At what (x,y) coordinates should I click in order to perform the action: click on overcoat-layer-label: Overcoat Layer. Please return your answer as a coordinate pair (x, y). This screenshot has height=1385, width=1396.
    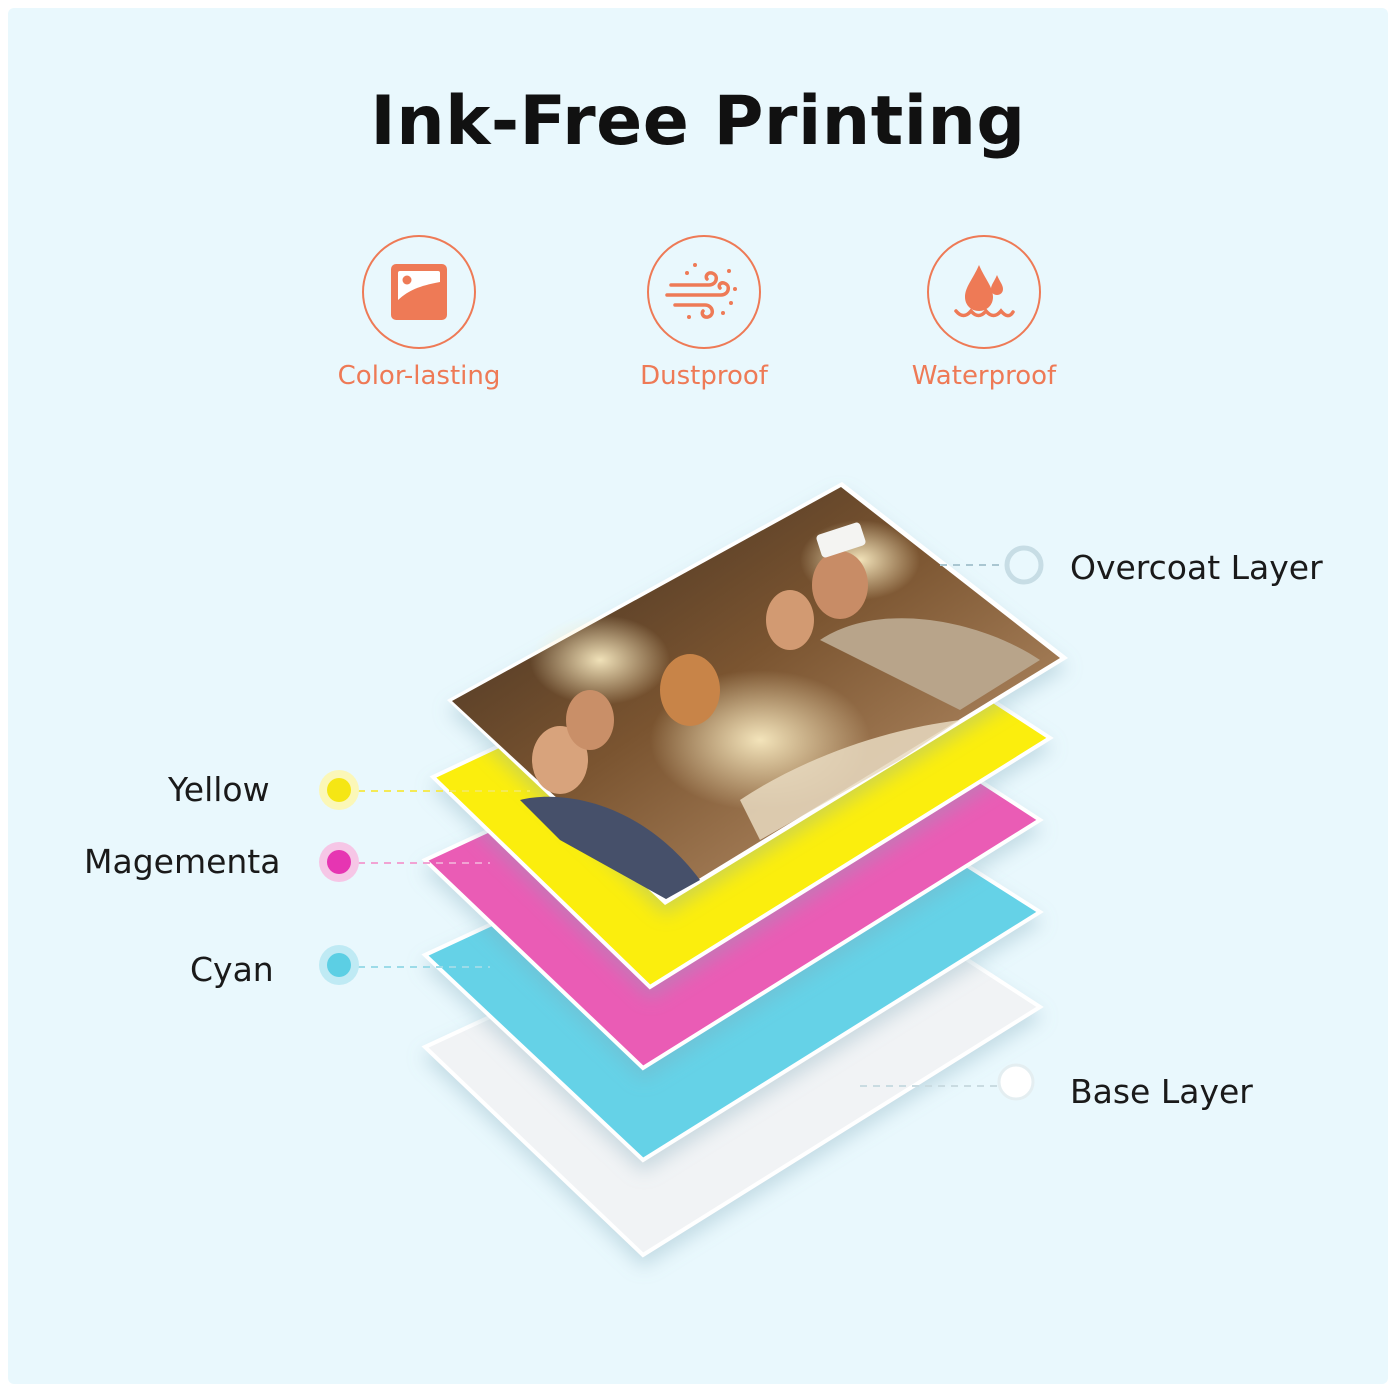
    Looking at the image, I should click on (1196, 567).